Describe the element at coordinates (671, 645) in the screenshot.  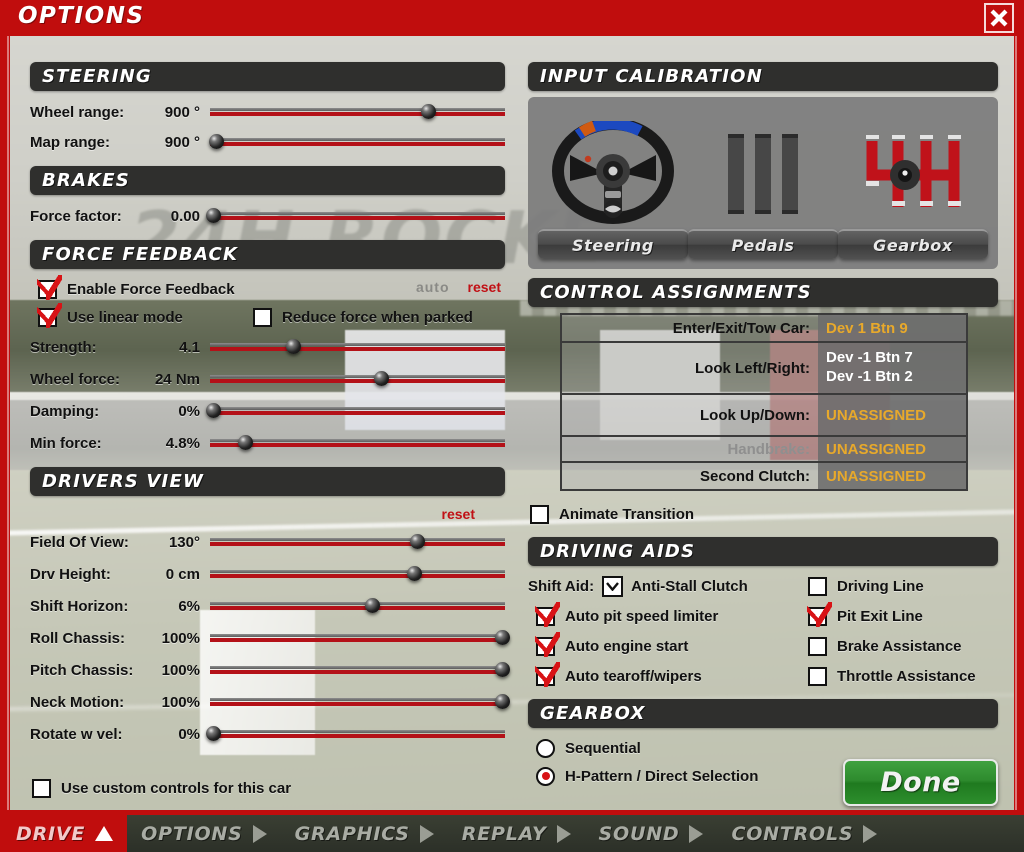
I see `checkbox-auto-engine-start: Auto engine start` at that location.